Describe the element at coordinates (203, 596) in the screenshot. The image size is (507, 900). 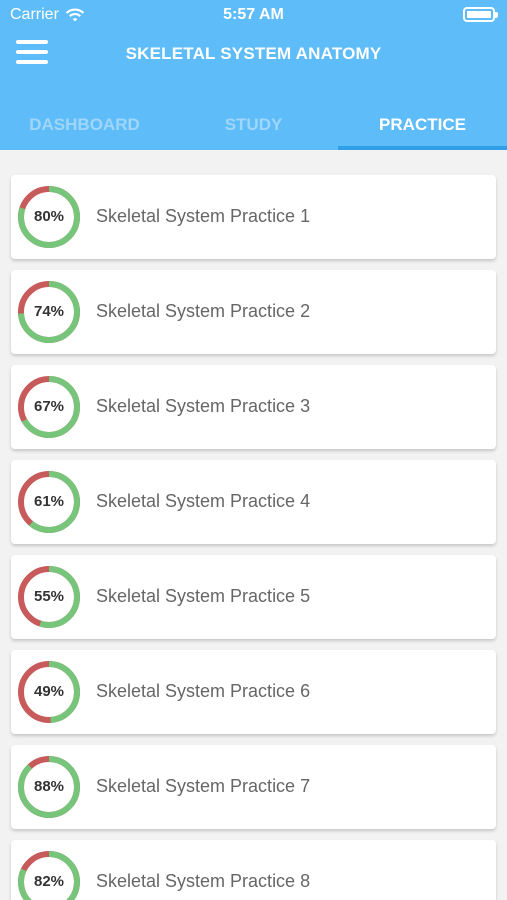
I see `practice-title: Skeletal System Practice 5` at that location.